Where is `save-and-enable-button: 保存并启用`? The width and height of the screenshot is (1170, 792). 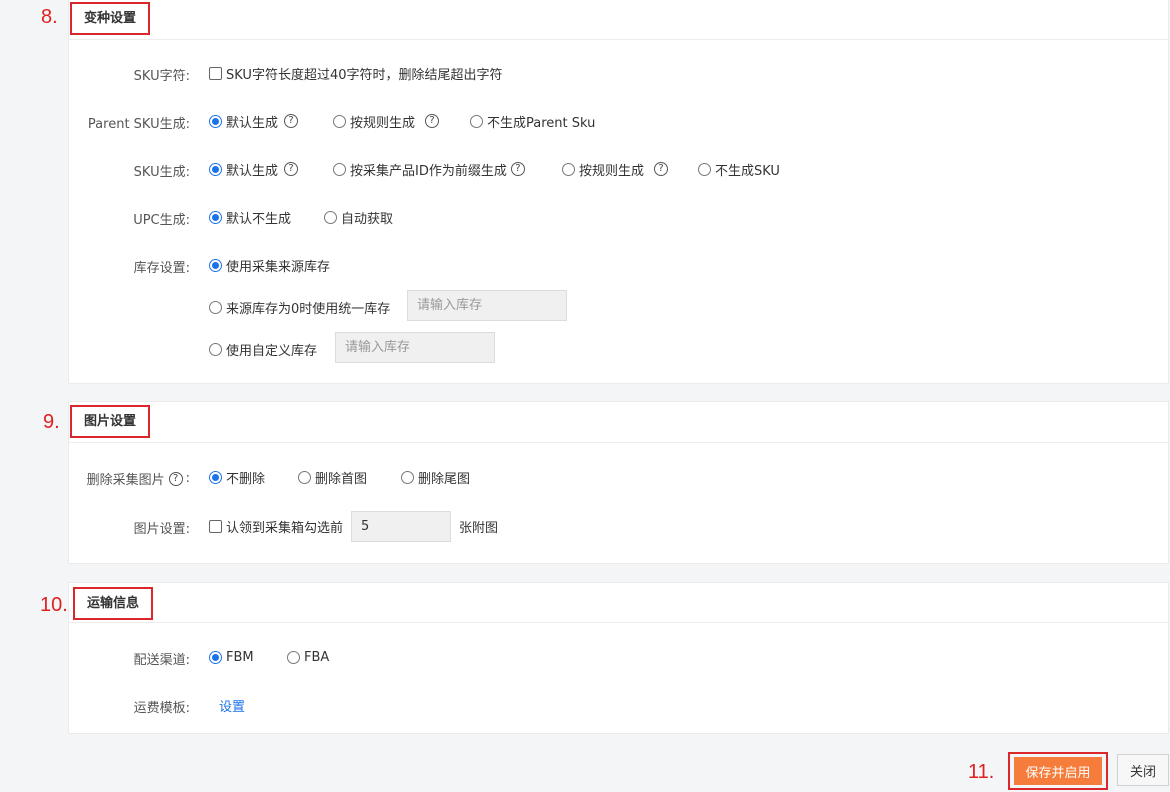 save-and-enable-button: 保存并启用 is located at coordinates (1058, 771).